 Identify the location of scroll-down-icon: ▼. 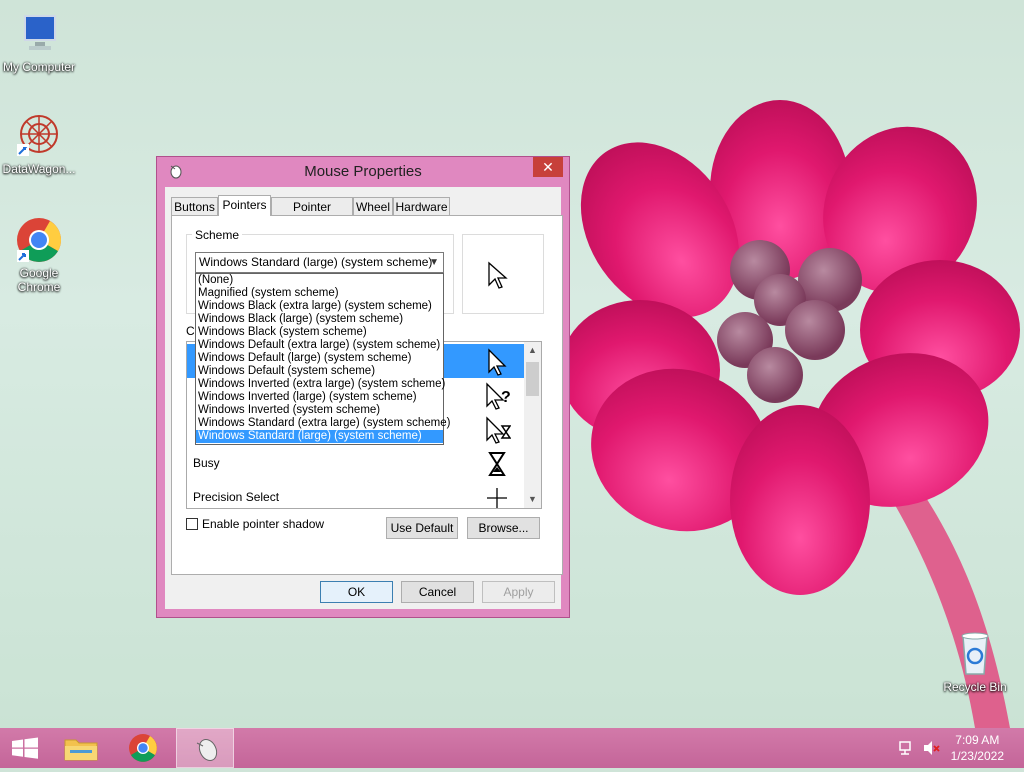
(532, 499).